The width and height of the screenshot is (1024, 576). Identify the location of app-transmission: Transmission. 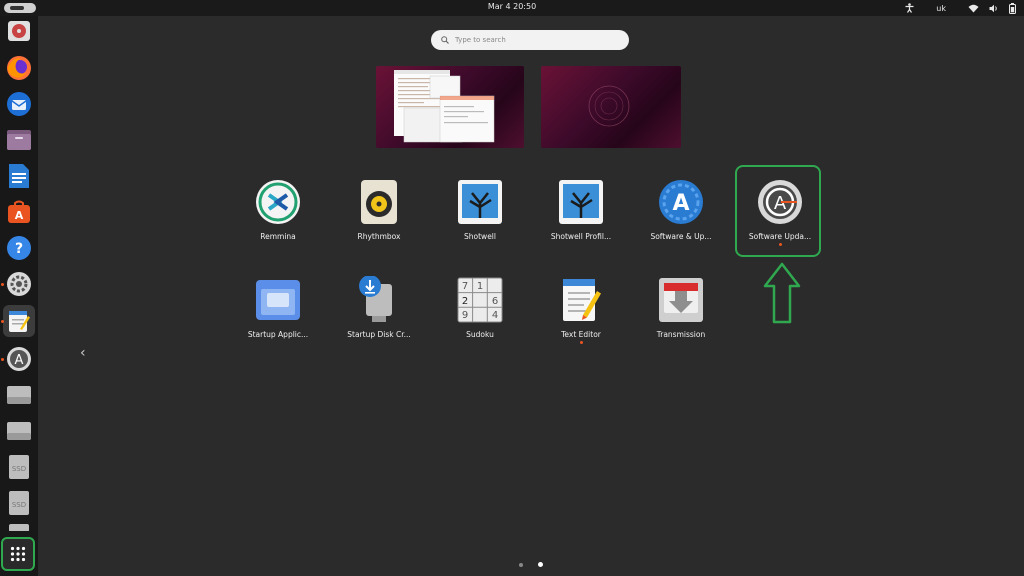
(681, 307).